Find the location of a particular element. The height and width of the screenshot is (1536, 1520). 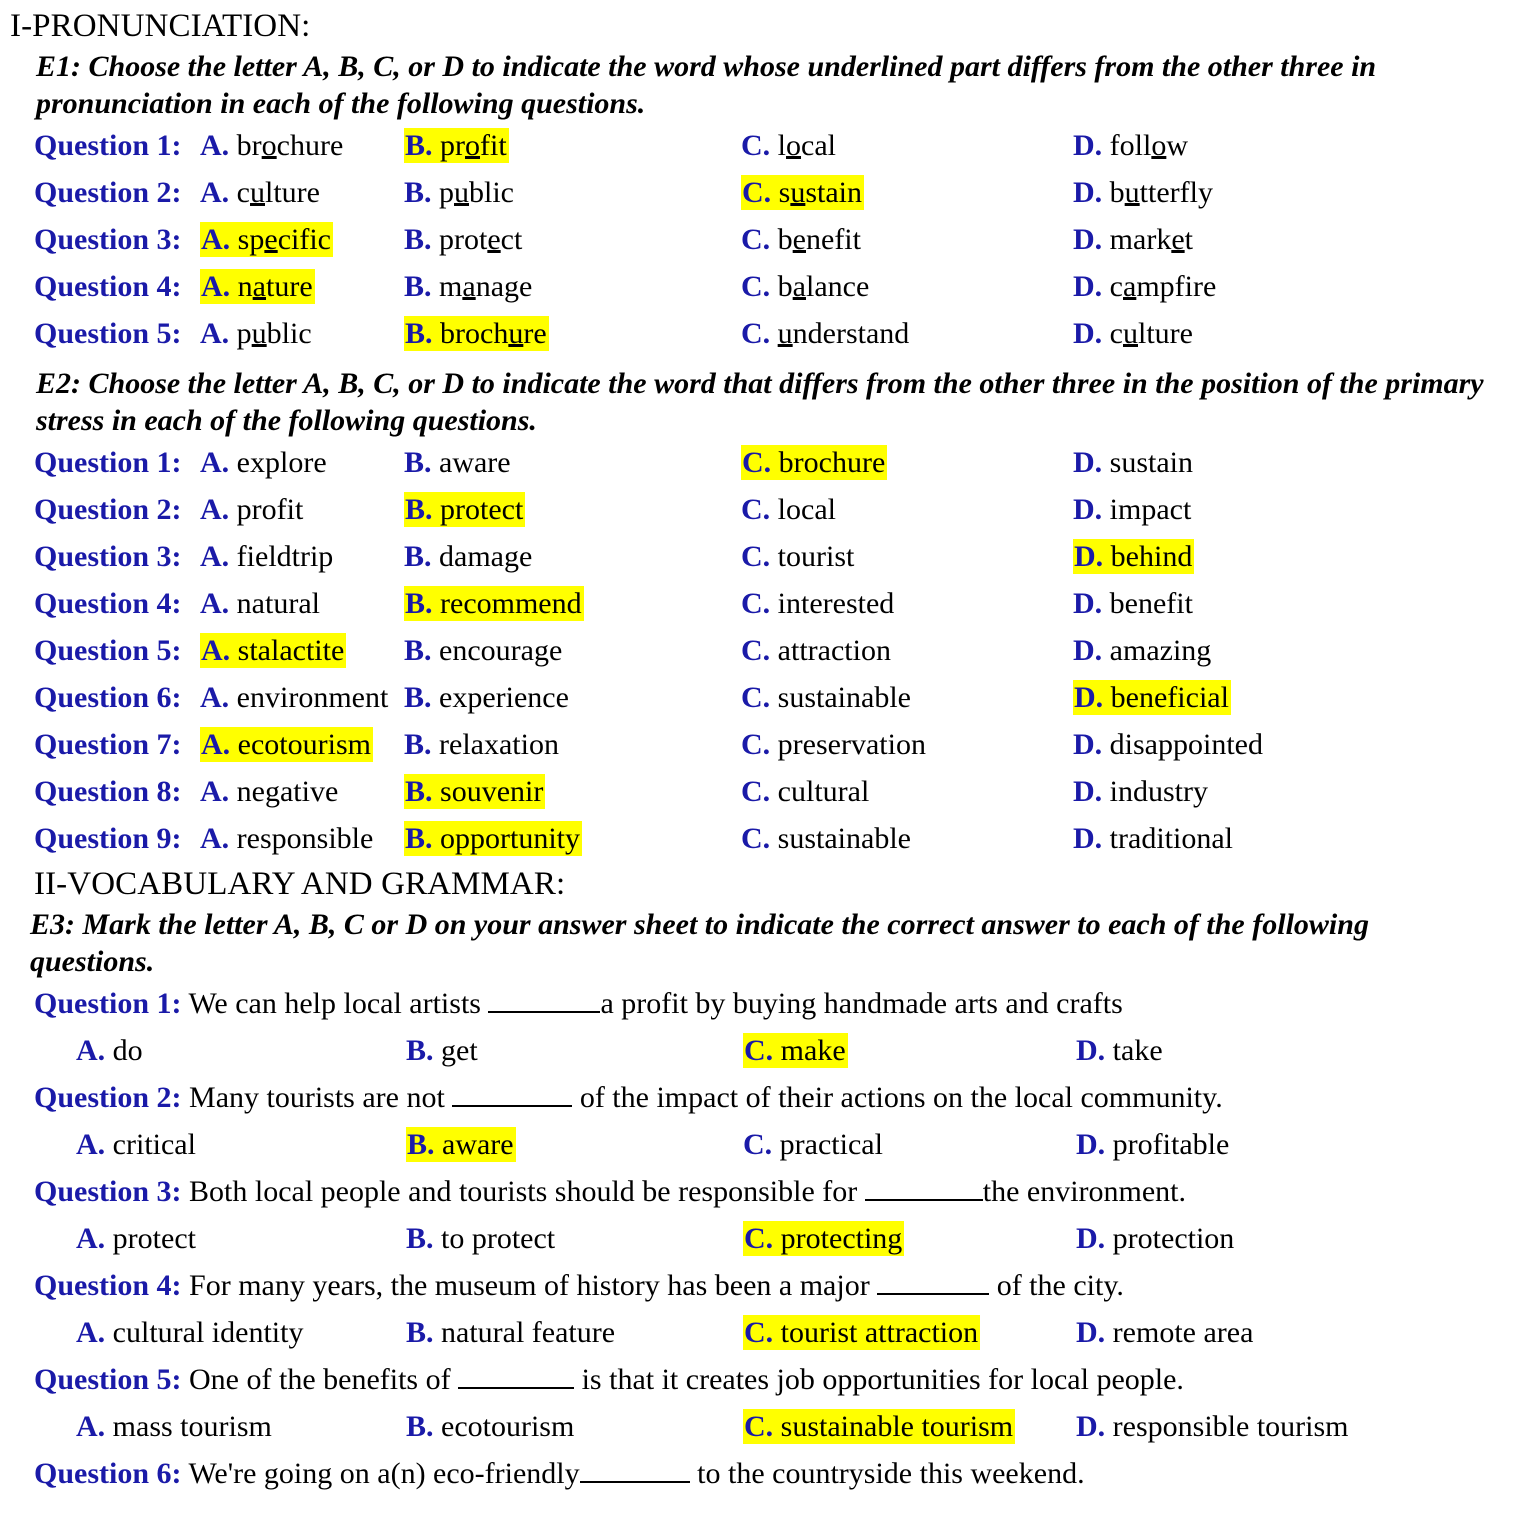

option-d: D. profitable is located at coordinates (1152, 1144).